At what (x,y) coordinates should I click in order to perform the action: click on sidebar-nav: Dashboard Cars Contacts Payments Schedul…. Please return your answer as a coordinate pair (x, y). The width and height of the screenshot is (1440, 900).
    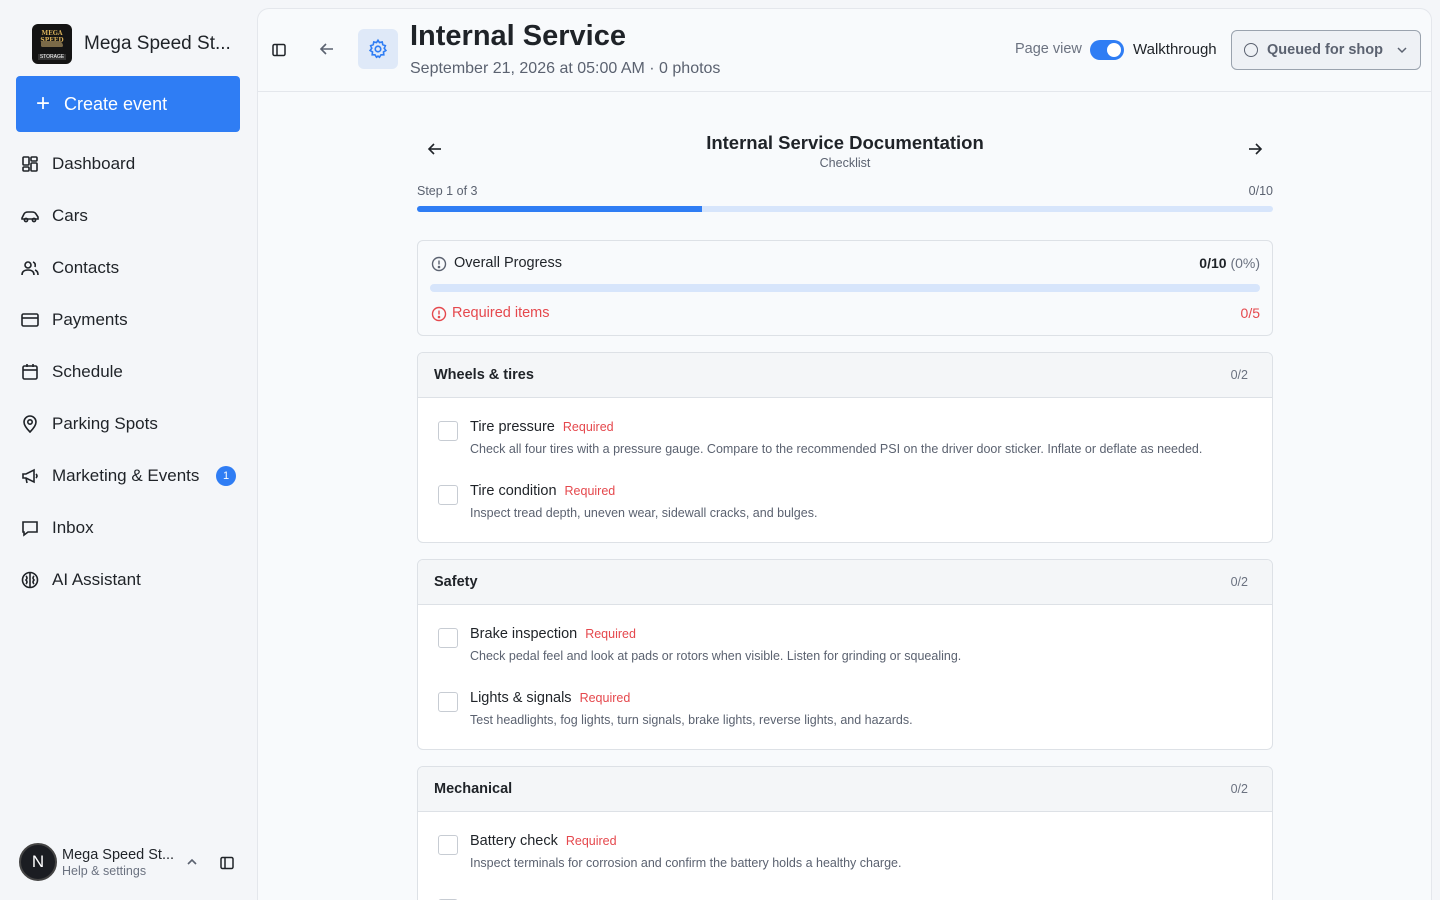
    Looking at the image, I should click on (128, 372).